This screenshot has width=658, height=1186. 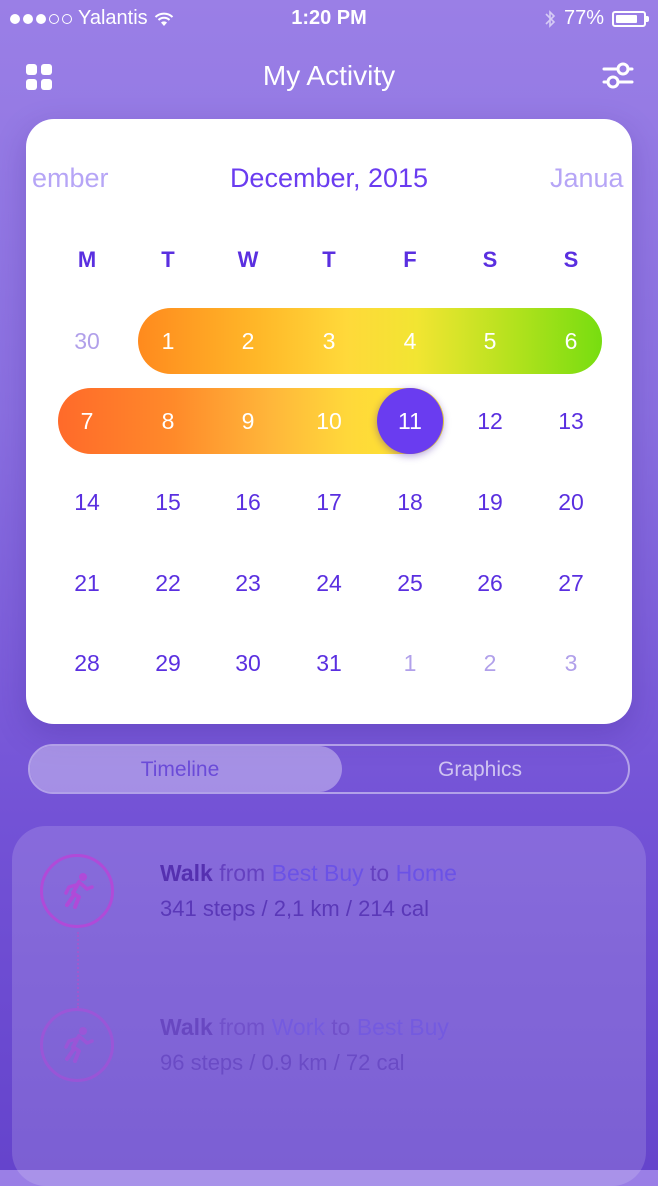 I want to click on calendar-day: 14, so click(x=87, y=502).